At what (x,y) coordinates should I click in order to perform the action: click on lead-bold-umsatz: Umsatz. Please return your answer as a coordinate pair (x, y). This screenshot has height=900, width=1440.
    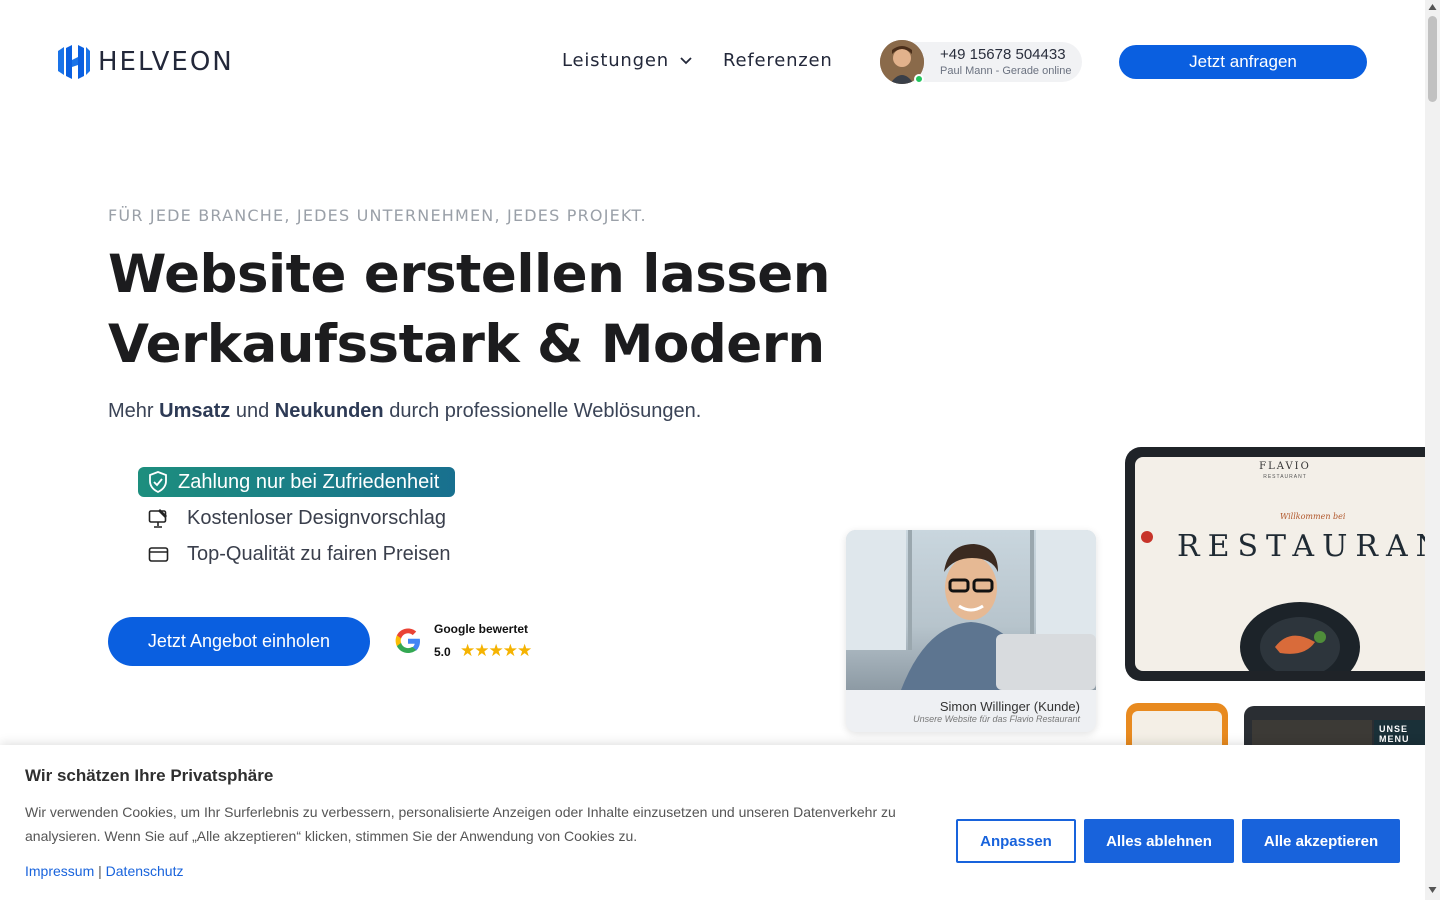
    Looking at the image, I should click on (195, 411).